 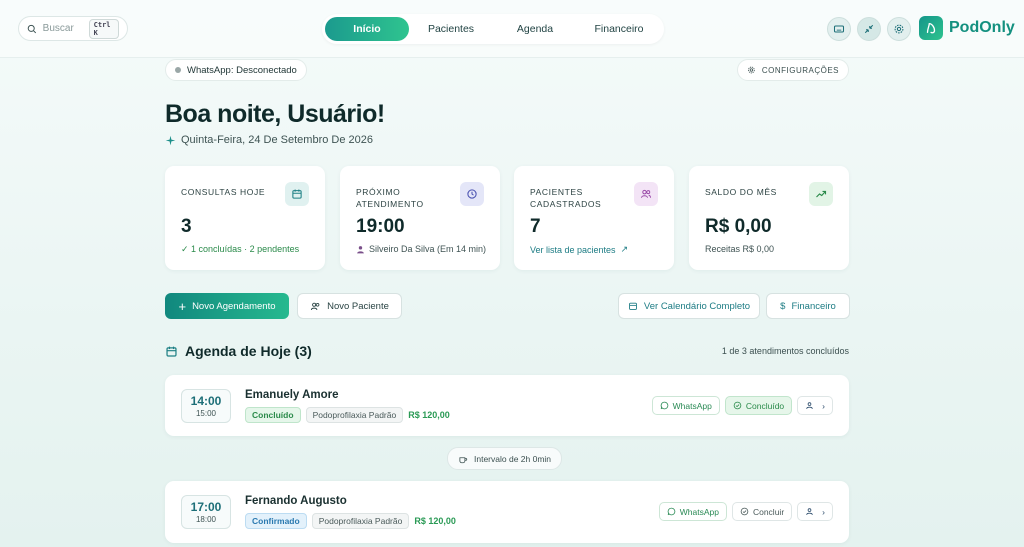 What do you see at coordinates (505, 458) in the screenshot?
I see `interval-badge: Intervalo de 2h 0min` at bounding box center [505, 458].